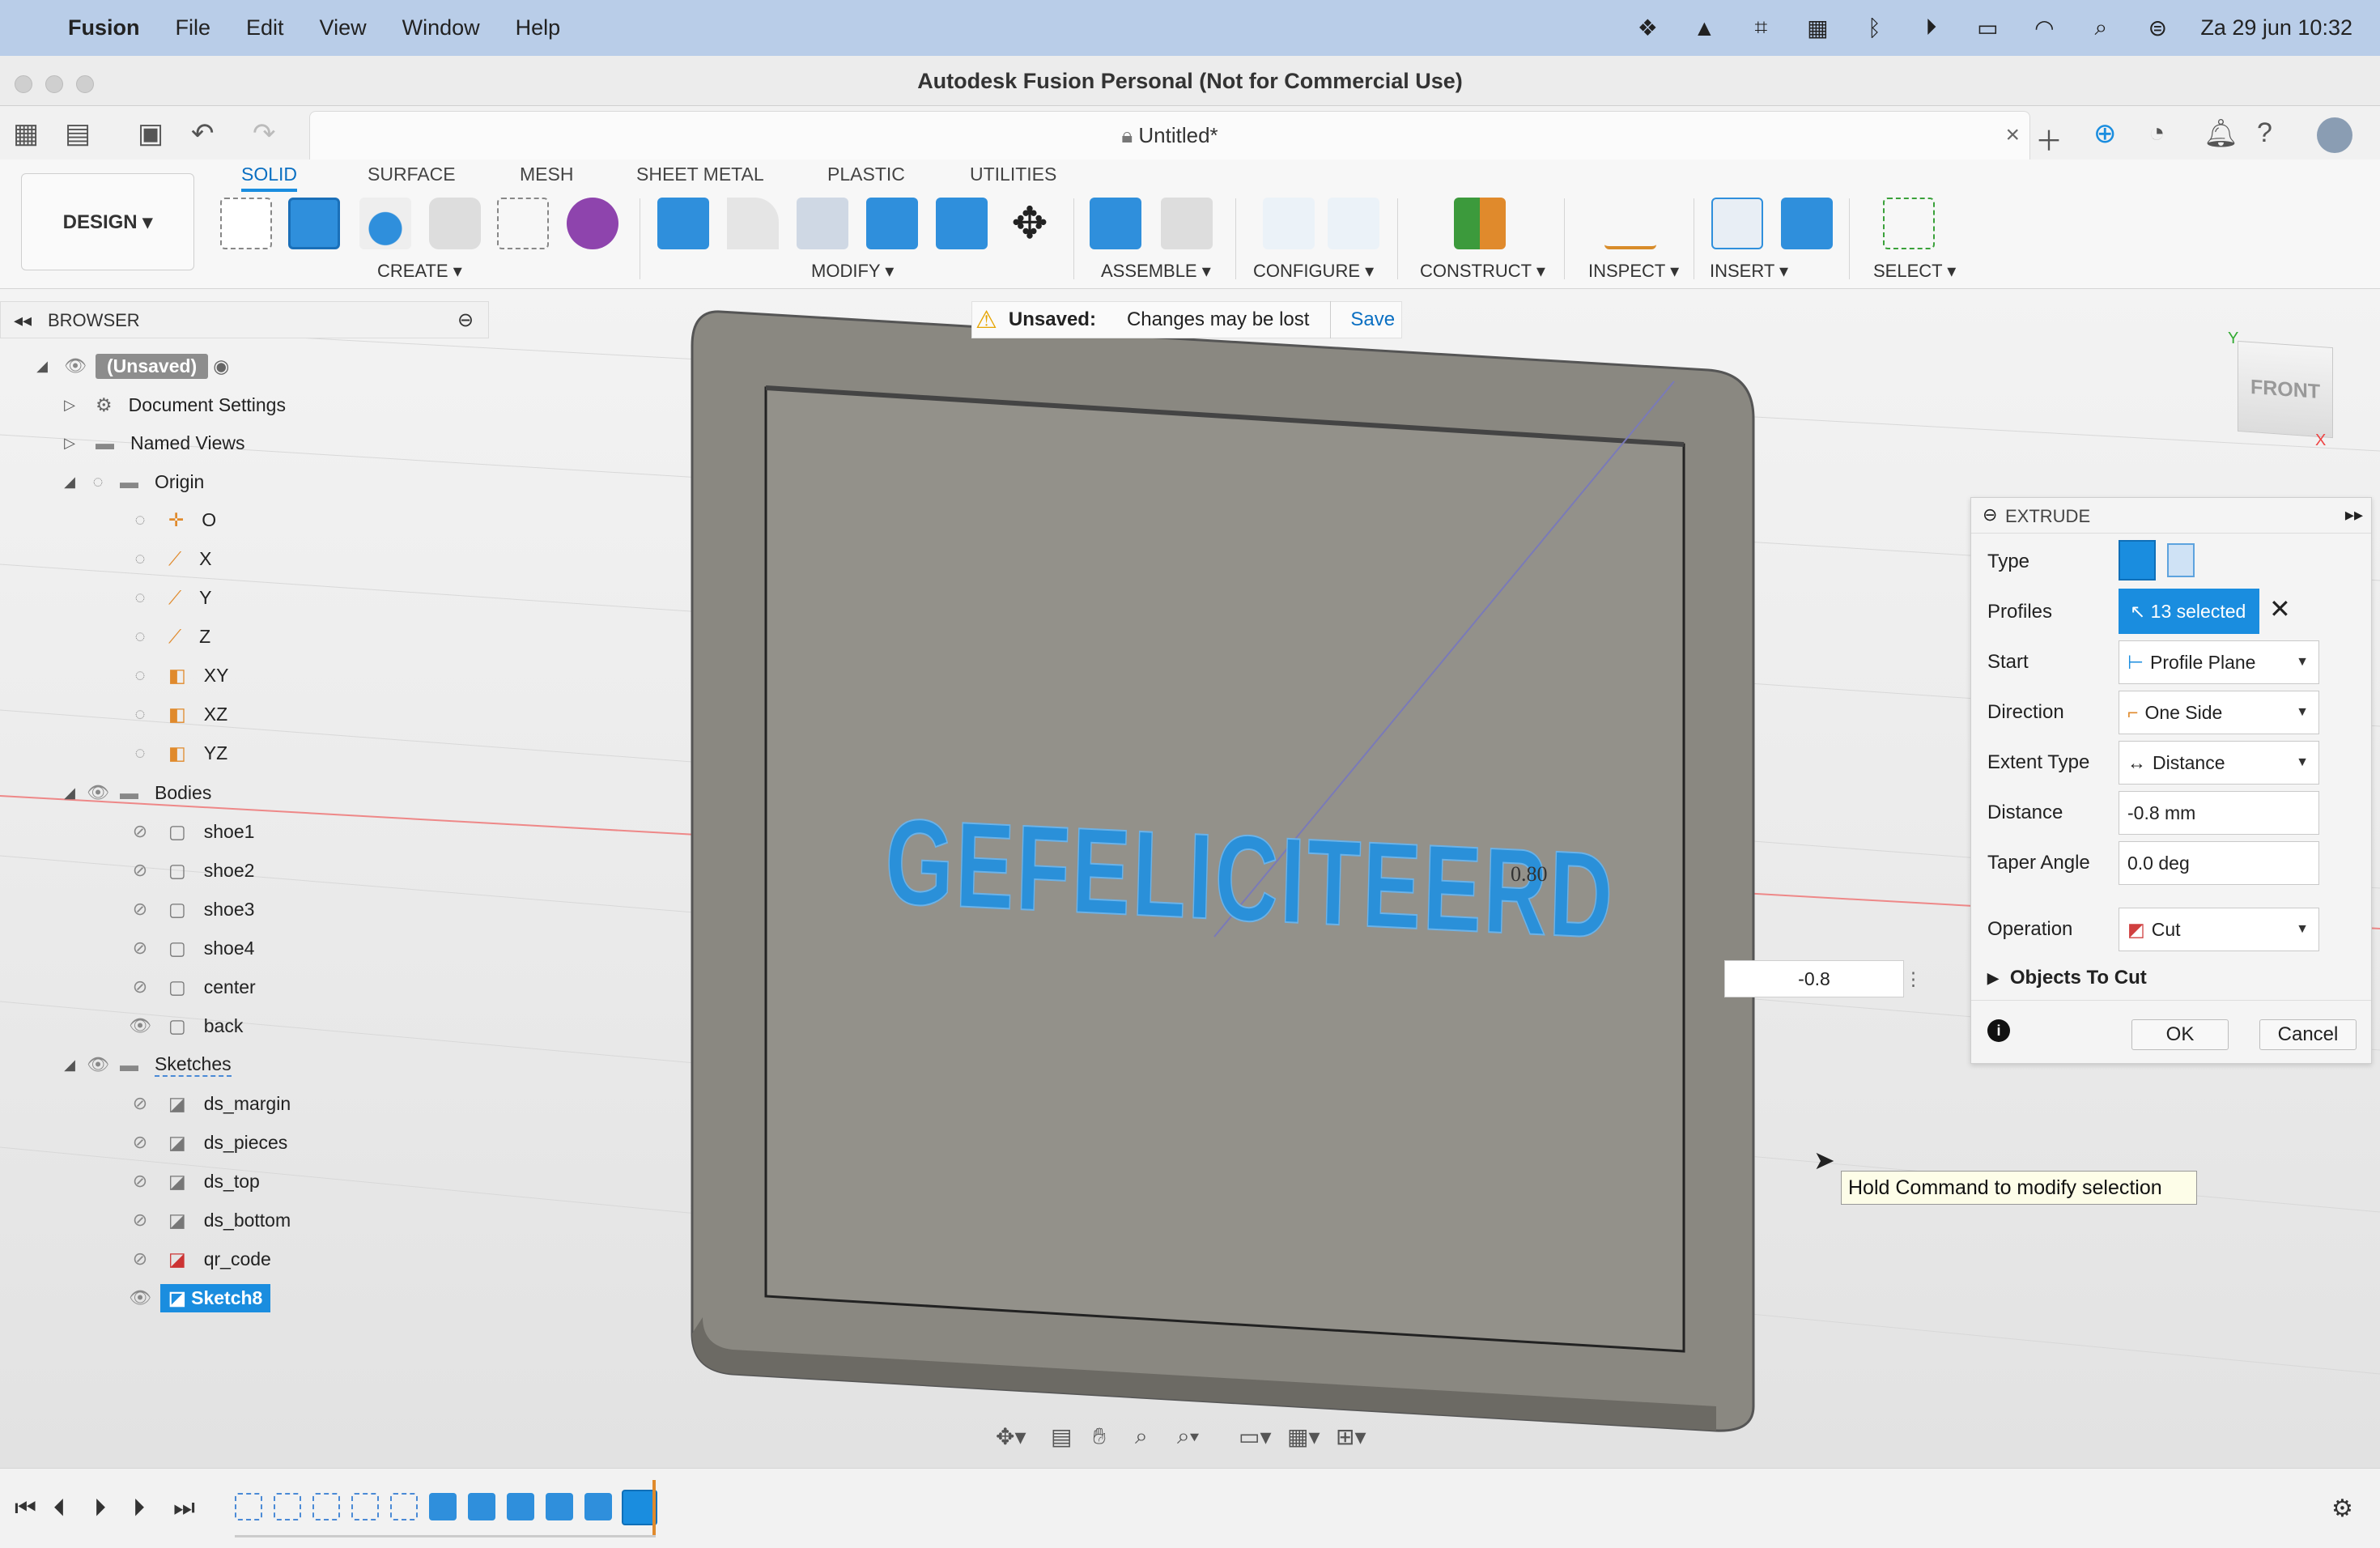  I want to click on file-menu-icon: ▤, so click(78, 133).